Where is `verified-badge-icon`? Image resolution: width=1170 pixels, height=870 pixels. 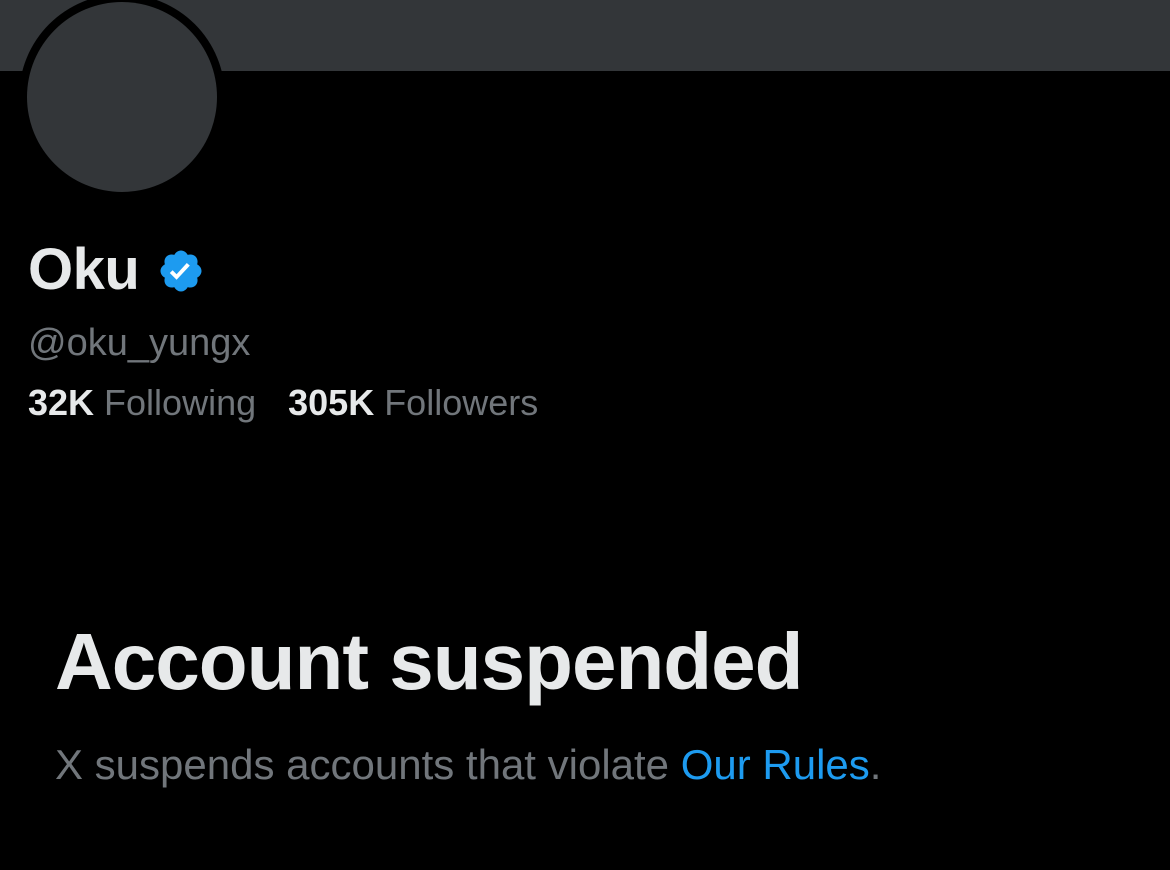
verified-badge-icon is located at coordinates (181, 271).